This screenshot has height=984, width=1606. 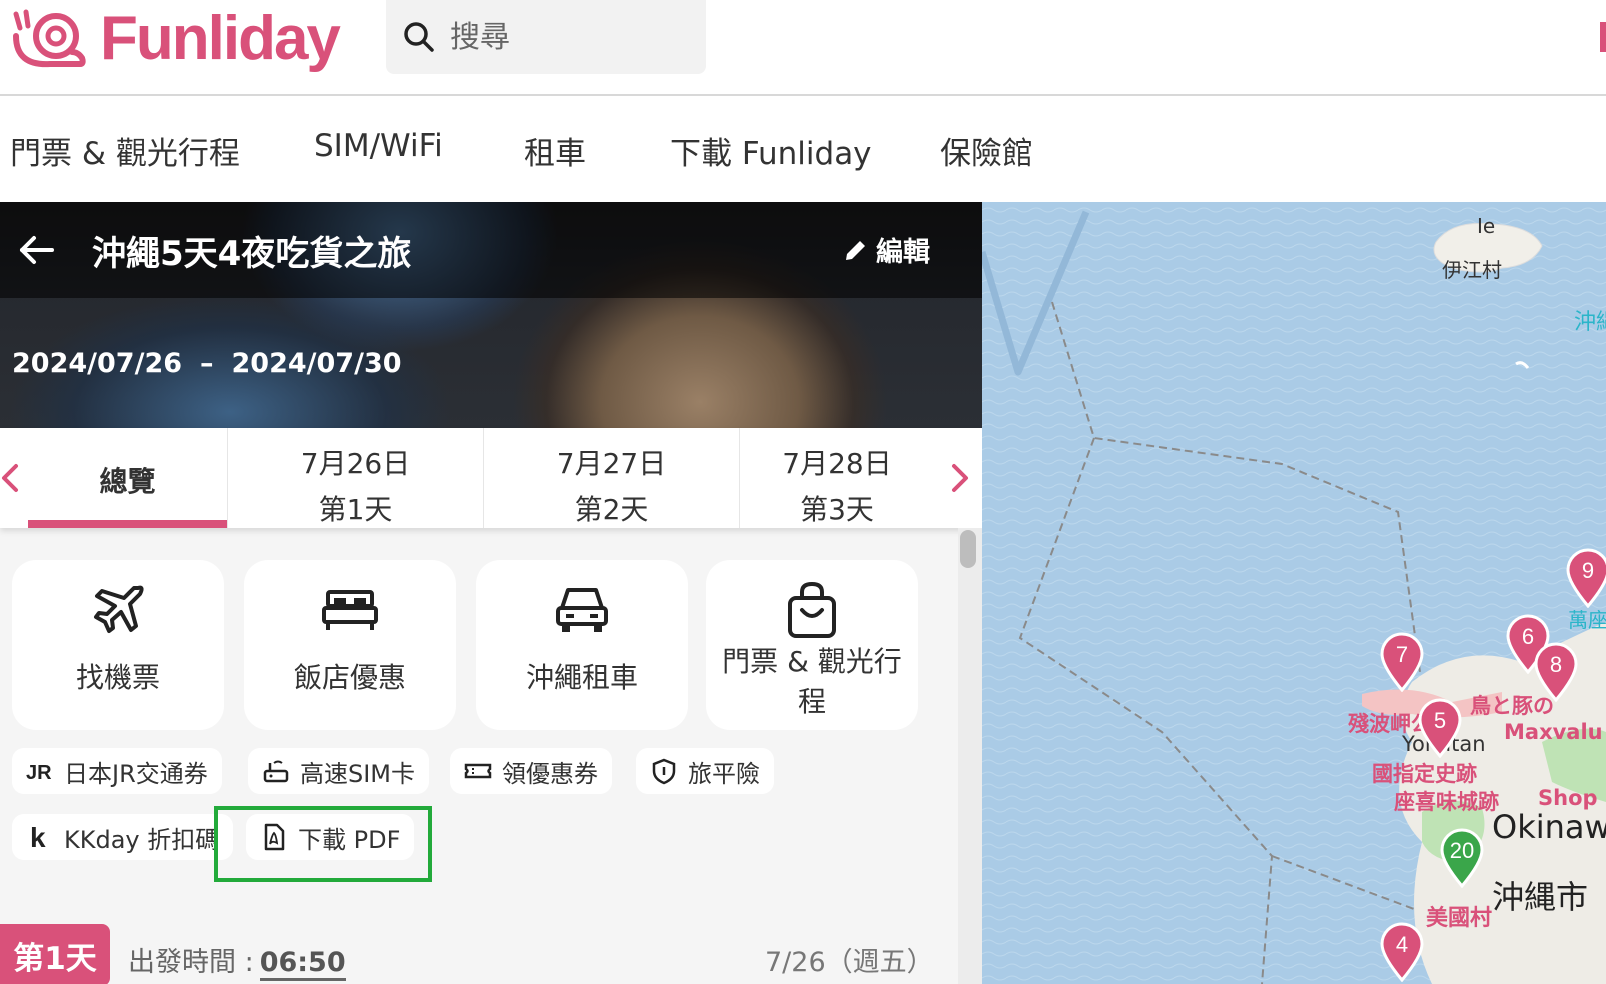 I want to click on day-badge: 第1天, so click(x=55, y=954).